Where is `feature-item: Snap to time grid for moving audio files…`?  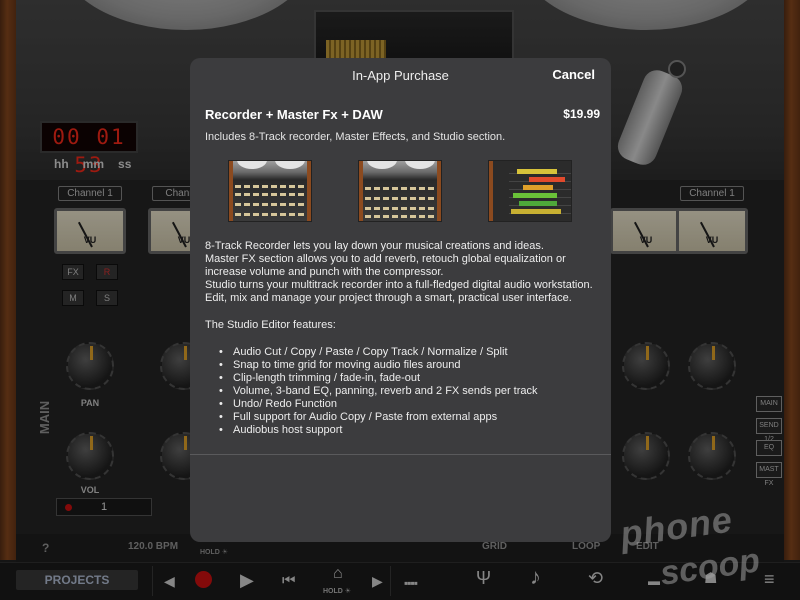 feature-item: Snap to time grid for moving audio files… is located at coordinates (409, 365).